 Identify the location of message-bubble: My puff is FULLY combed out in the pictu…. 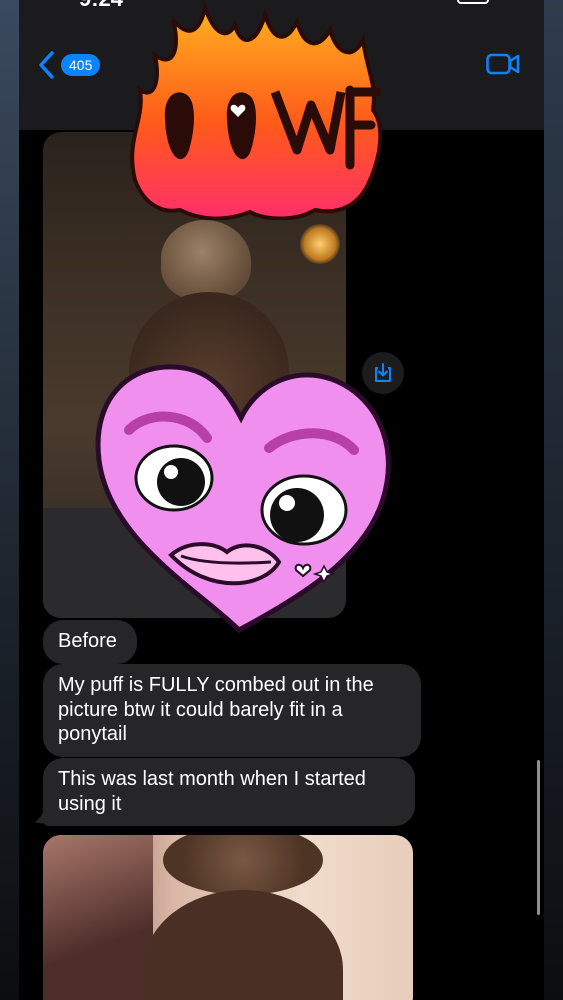
(232, 710).